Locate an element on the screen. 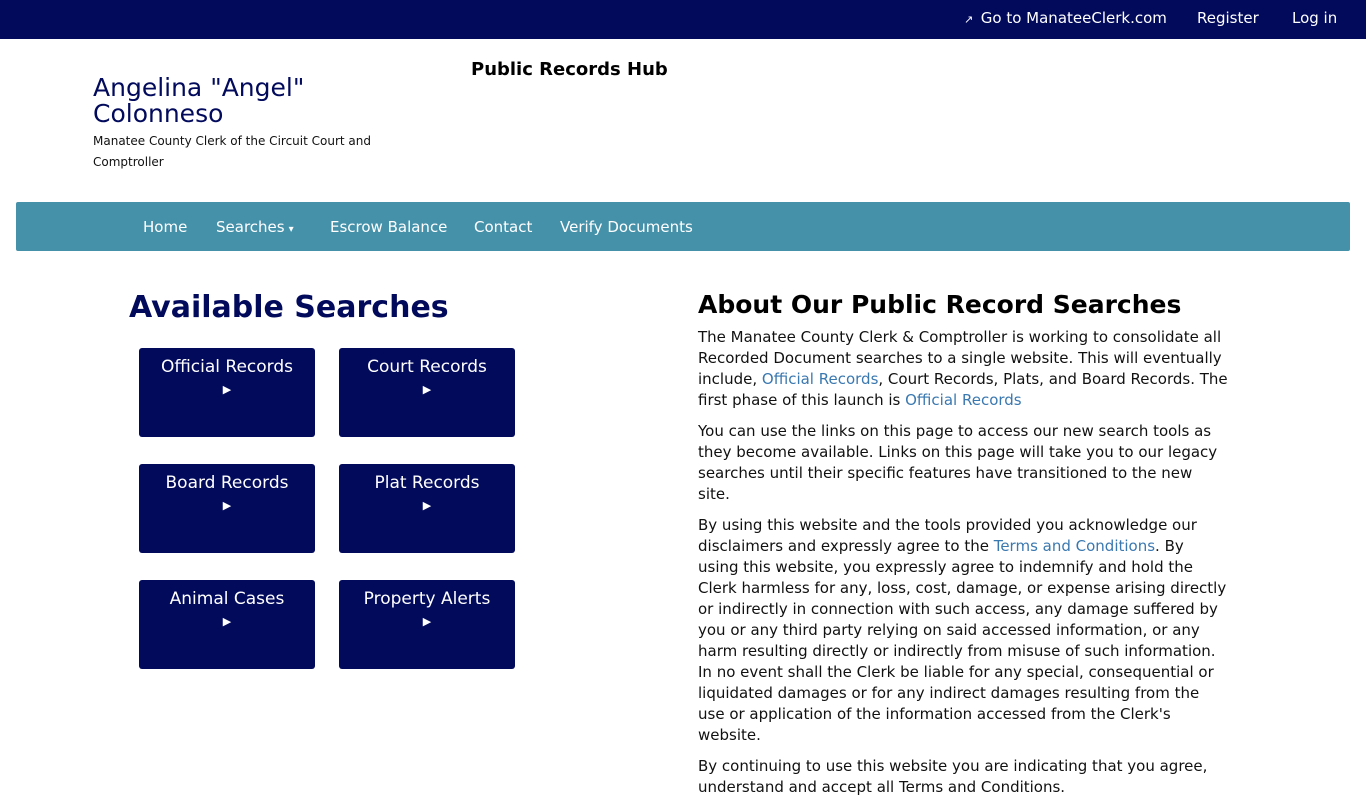 The width and height of the screenshot is (1366, 808). animal-cases-tile: Animal Cases ▶ is located at coordinates (227, 624).